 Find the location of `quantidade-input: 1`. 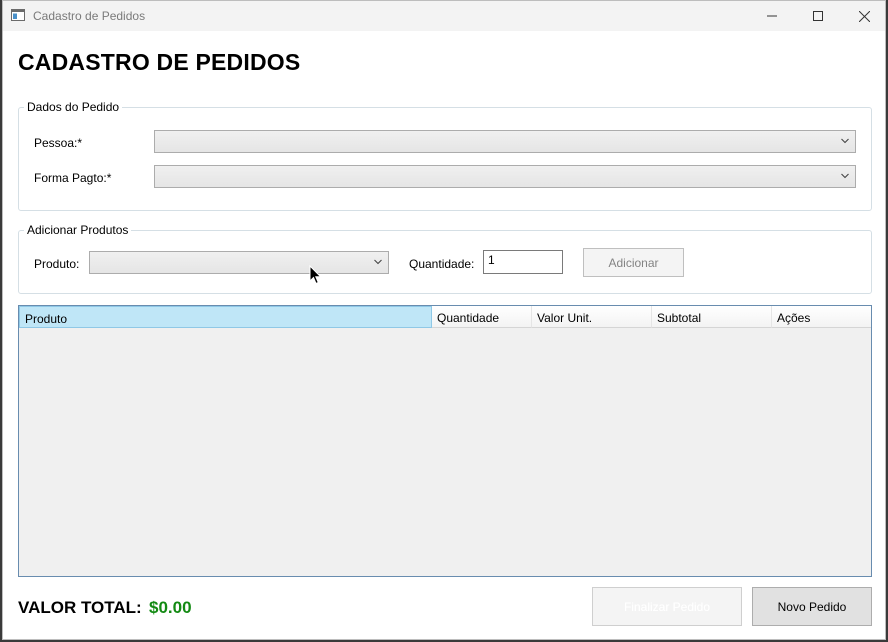

quantidade-input: 1 is located at coordinates (523, 262).